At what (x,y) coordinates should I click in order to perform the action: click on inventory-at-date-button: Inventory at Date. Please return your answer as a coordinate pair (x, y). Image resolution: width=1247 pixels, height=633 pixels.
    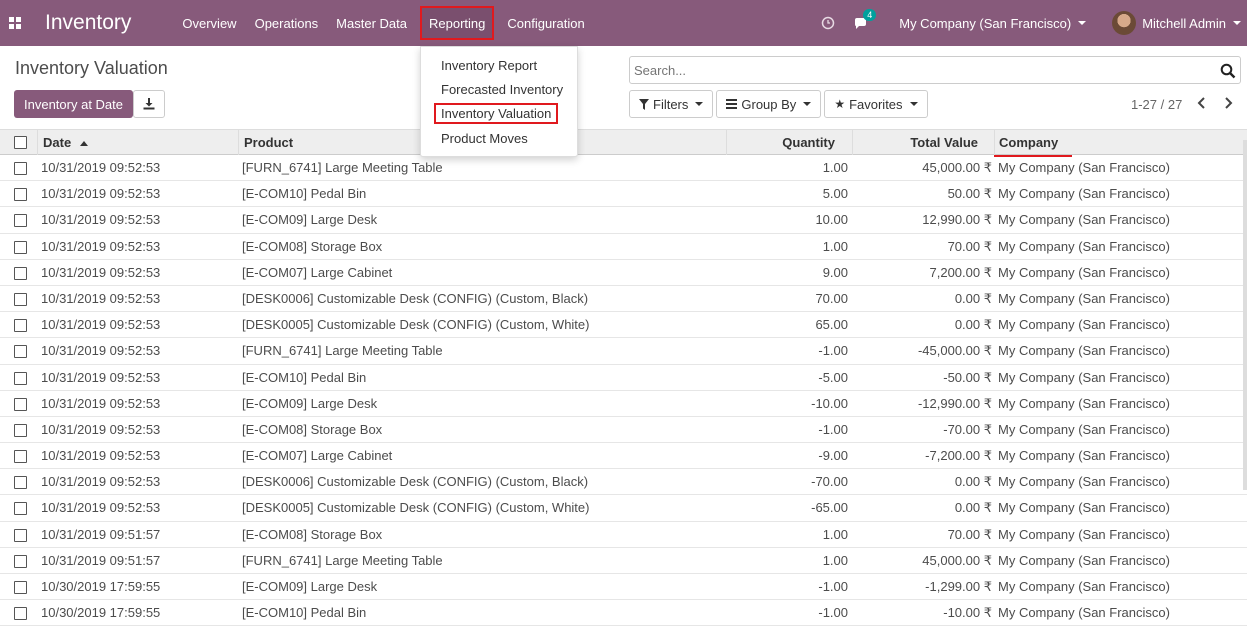
    Looking at the image, I should click on (73, 104).